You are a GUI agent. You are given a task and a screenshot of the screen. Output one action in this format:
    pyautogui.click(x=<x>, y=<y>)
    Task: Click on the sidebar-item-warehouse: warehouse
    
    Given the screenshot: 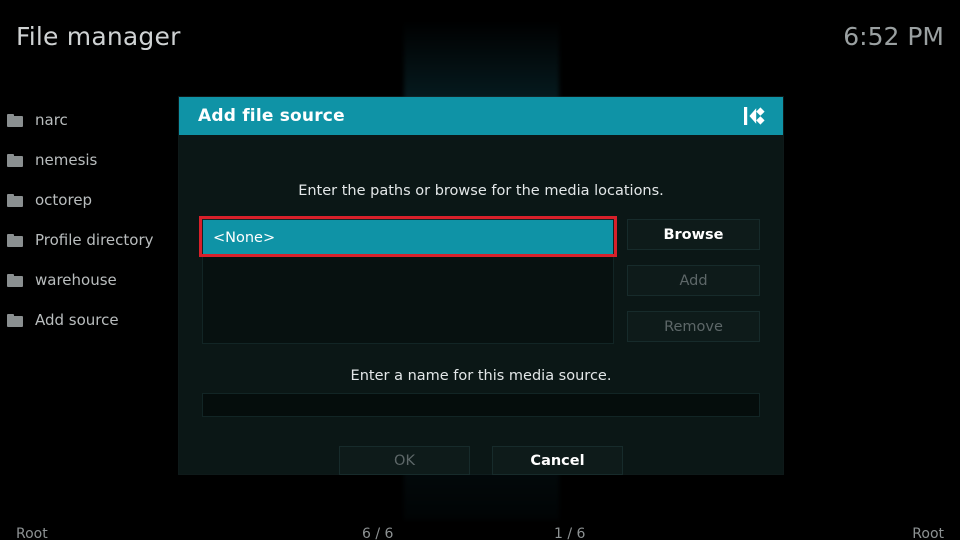 What is the action you would take?
    pyautogui.click(x=89, y=280)
    